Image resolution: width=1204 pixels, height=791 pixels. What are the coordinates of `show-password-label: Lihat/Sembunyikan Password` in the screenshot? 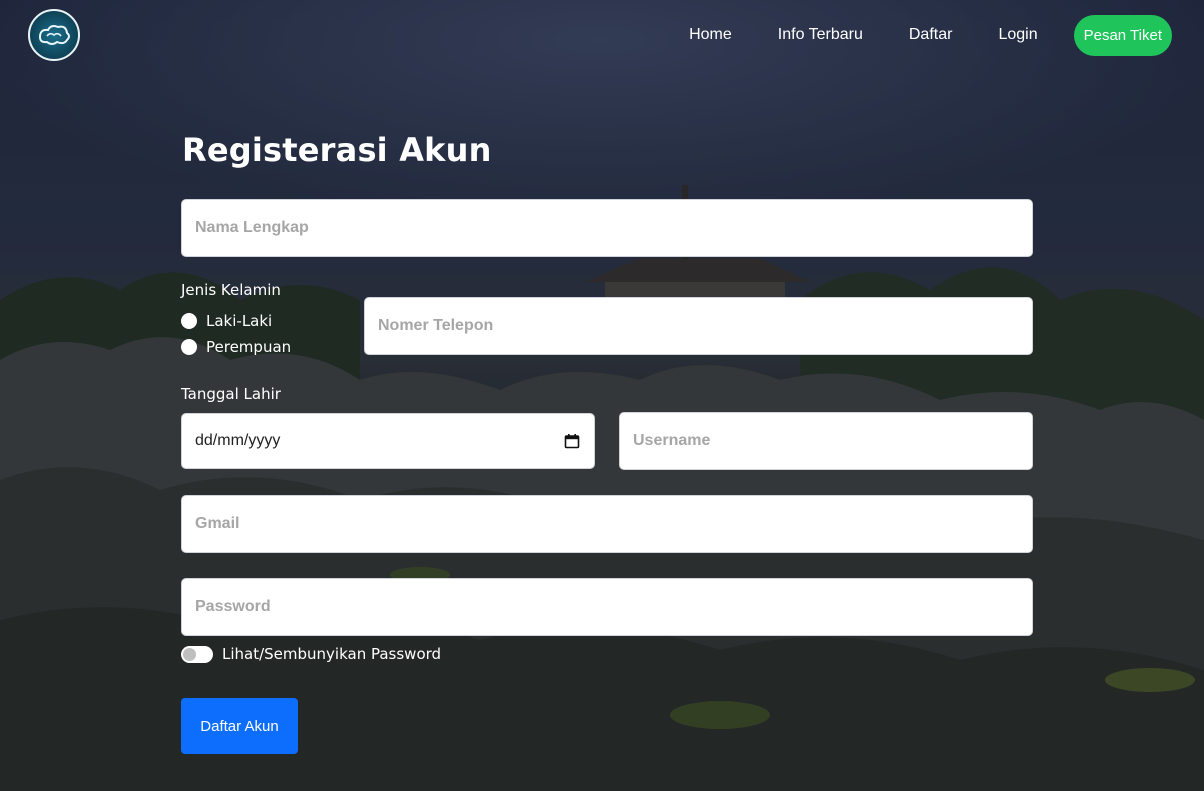 It's located at (332, 654).